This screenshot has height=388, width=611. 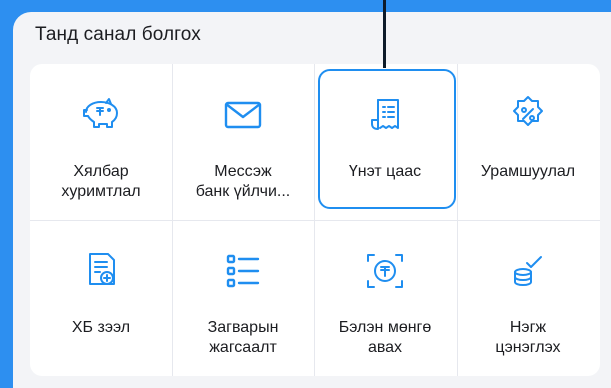 I want to click on tile-label: Урамшуулал, so click(x=528, y=171).